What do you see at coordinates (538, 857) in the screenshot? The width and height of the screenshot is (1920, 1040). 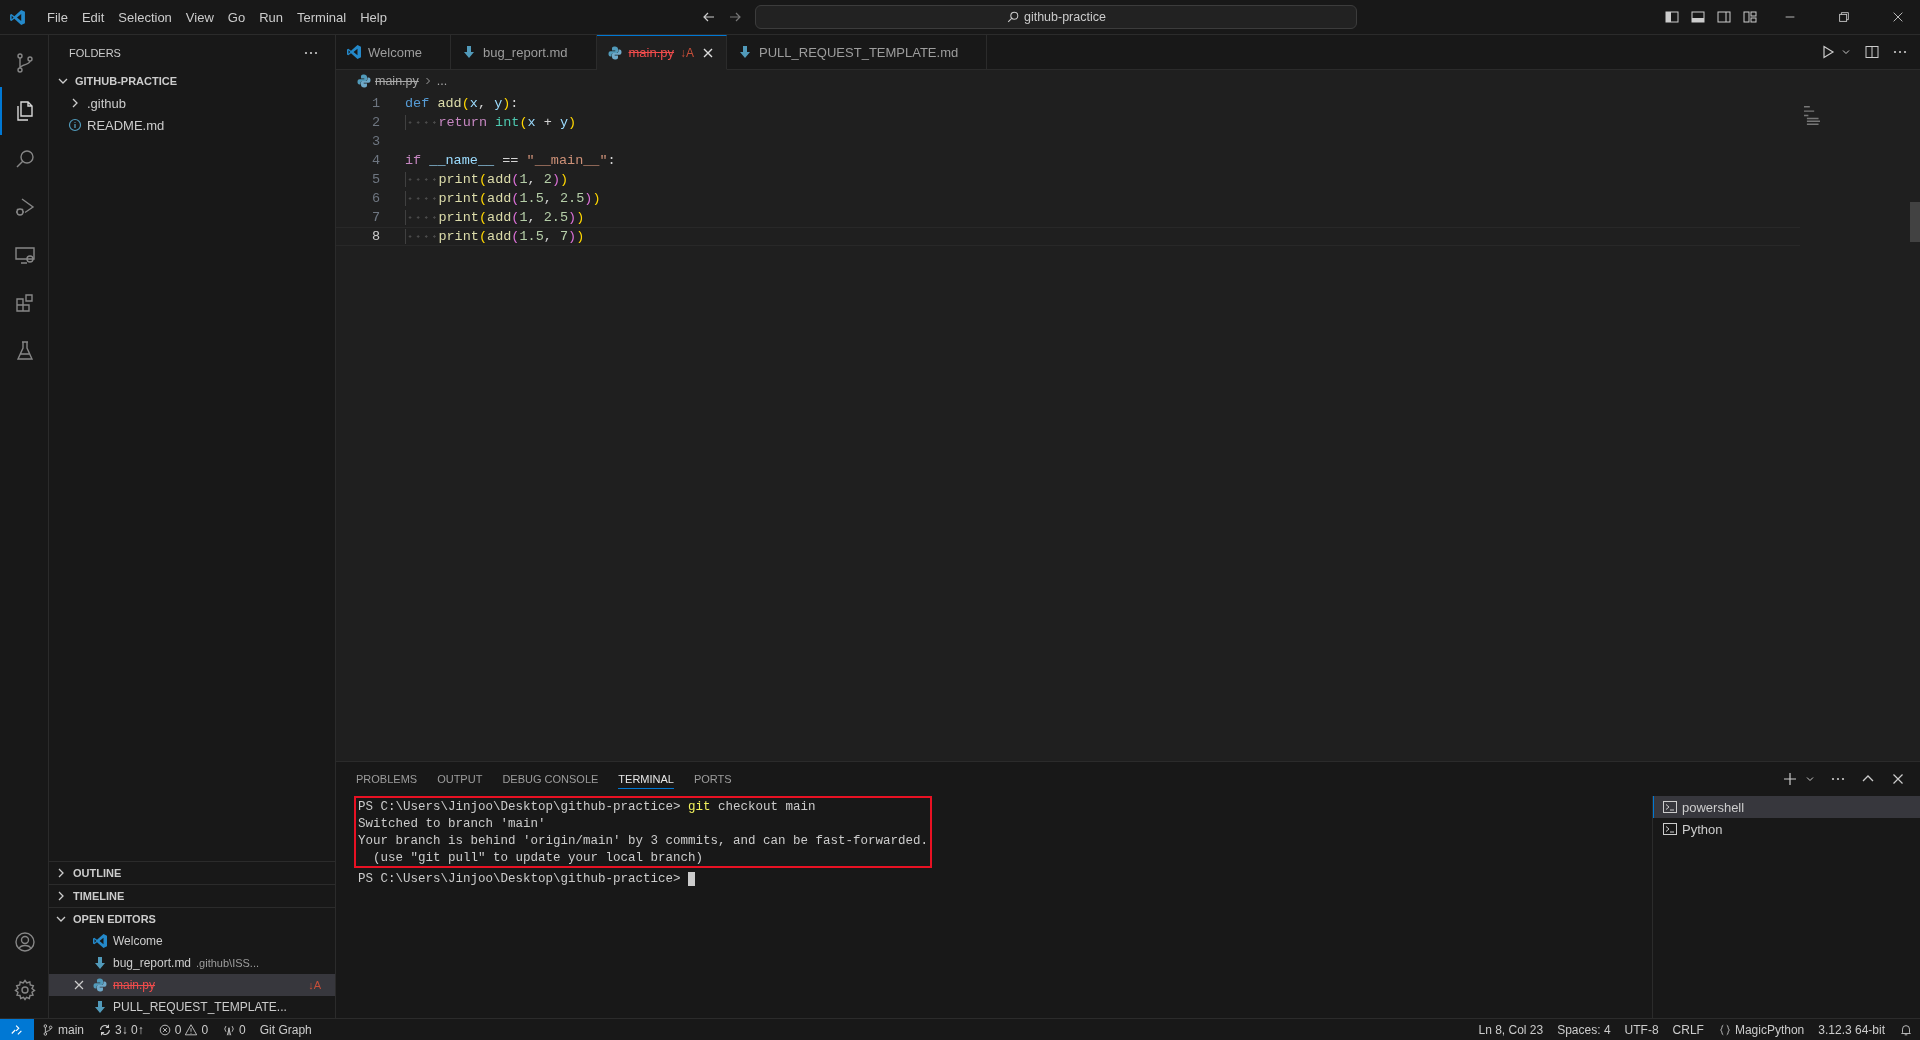 I see `terminal-line: (use "git pull" to update your local branch)` at bounding box center [538, 857].